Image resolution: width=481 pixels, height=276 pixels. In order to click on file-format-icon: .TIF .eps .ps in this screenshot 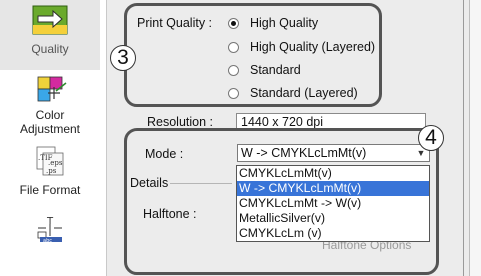, I will do `click(50, 161)`.